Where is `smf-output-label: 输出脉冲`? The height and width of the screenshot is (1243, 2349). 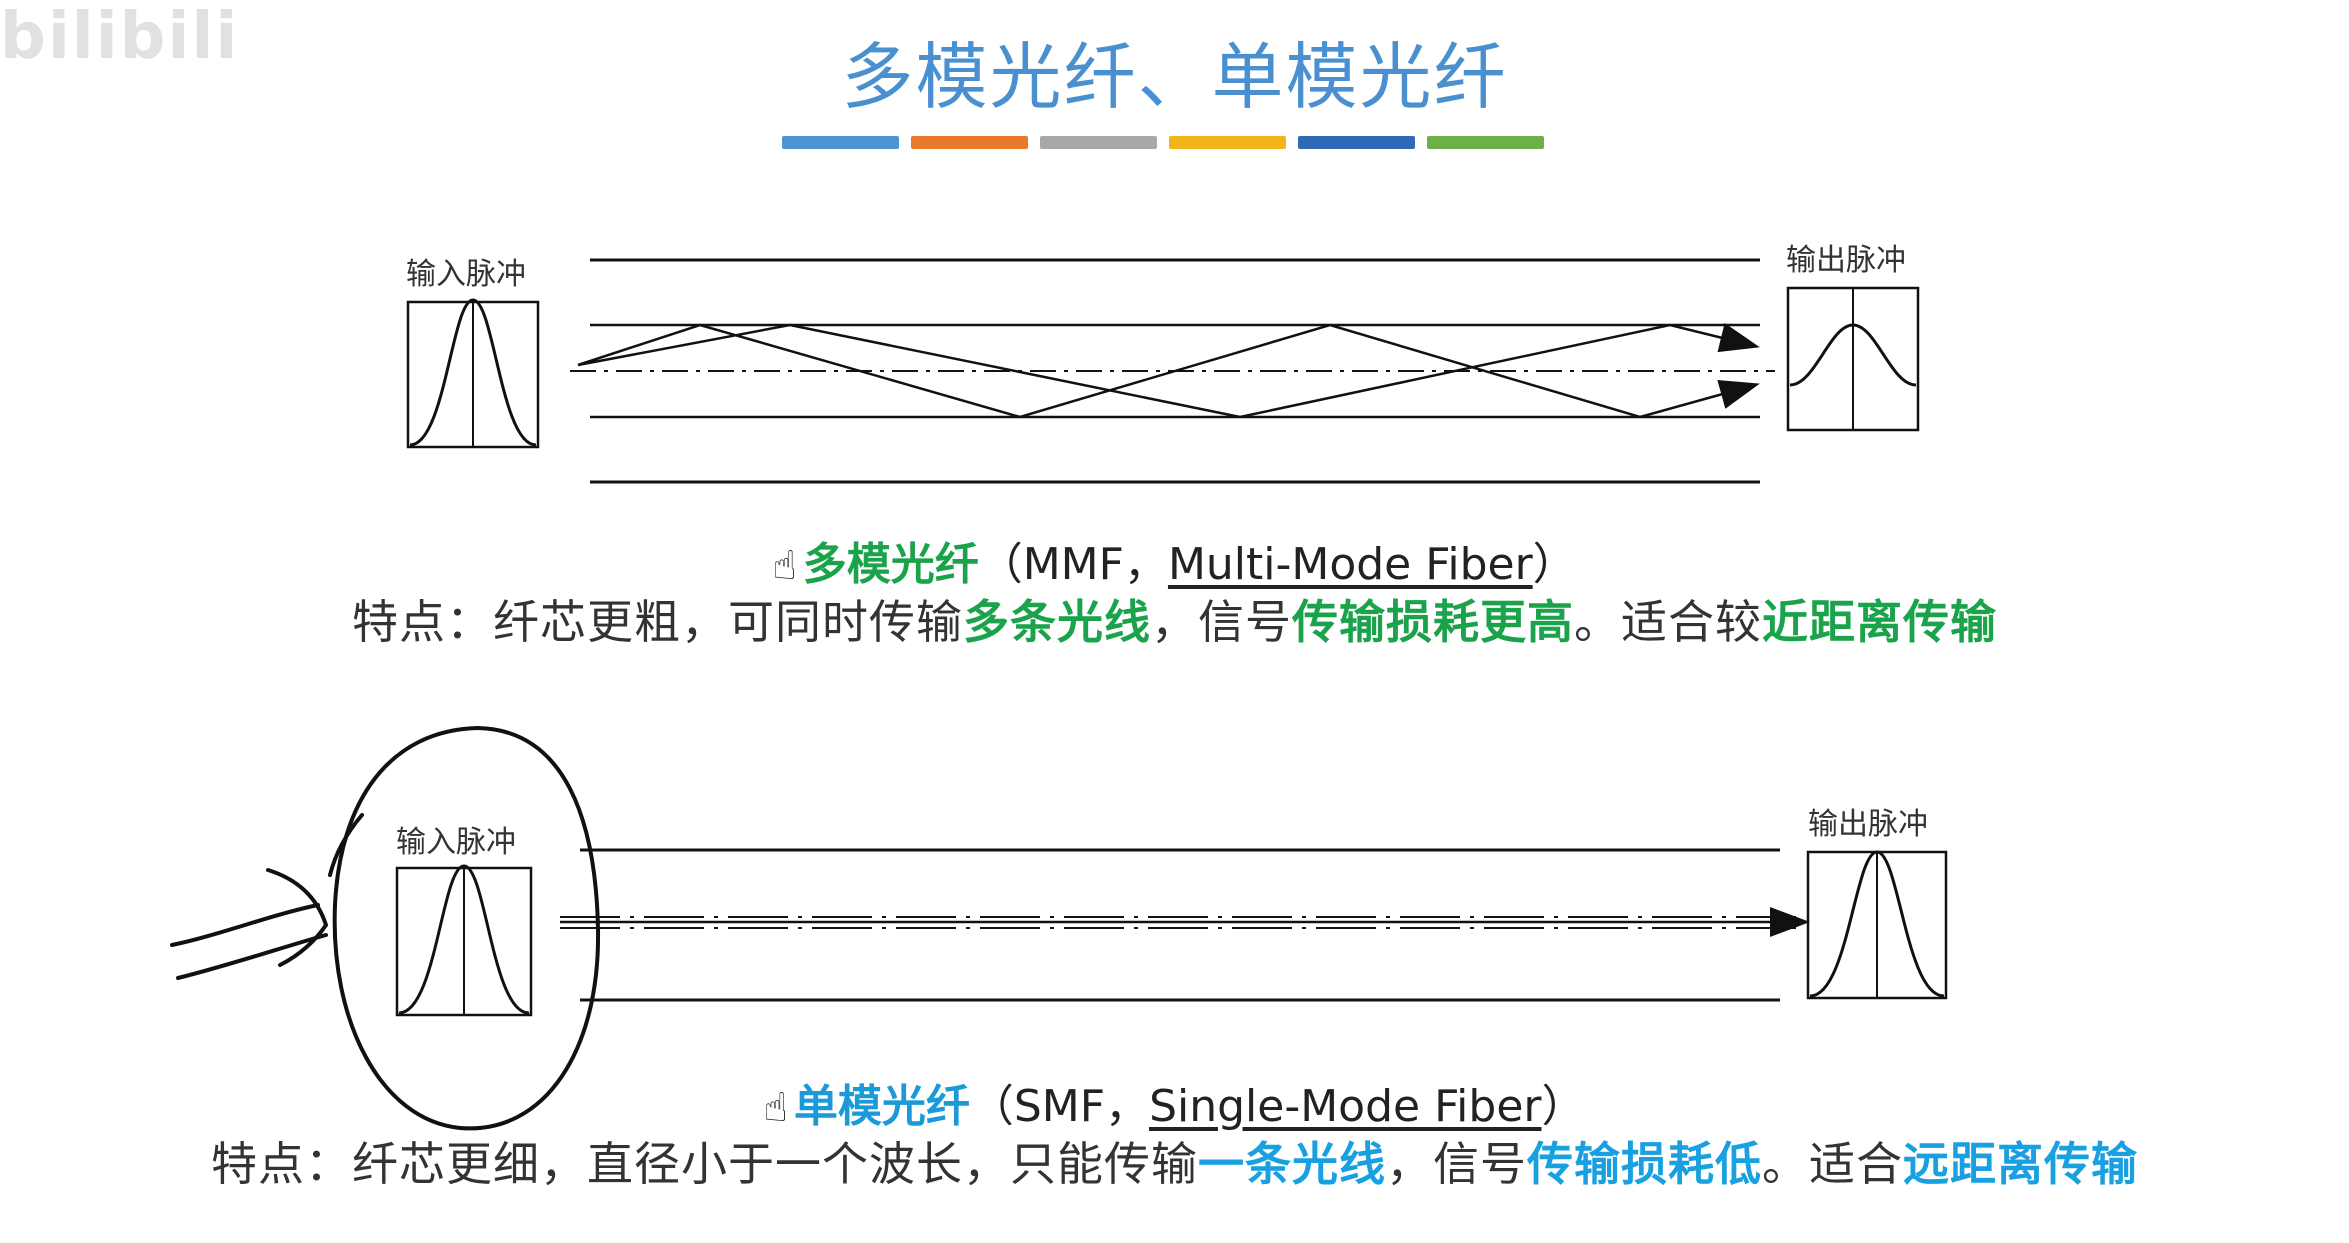 smf-output-label: 输出脉冲 is located at coordinates (1868, 824).